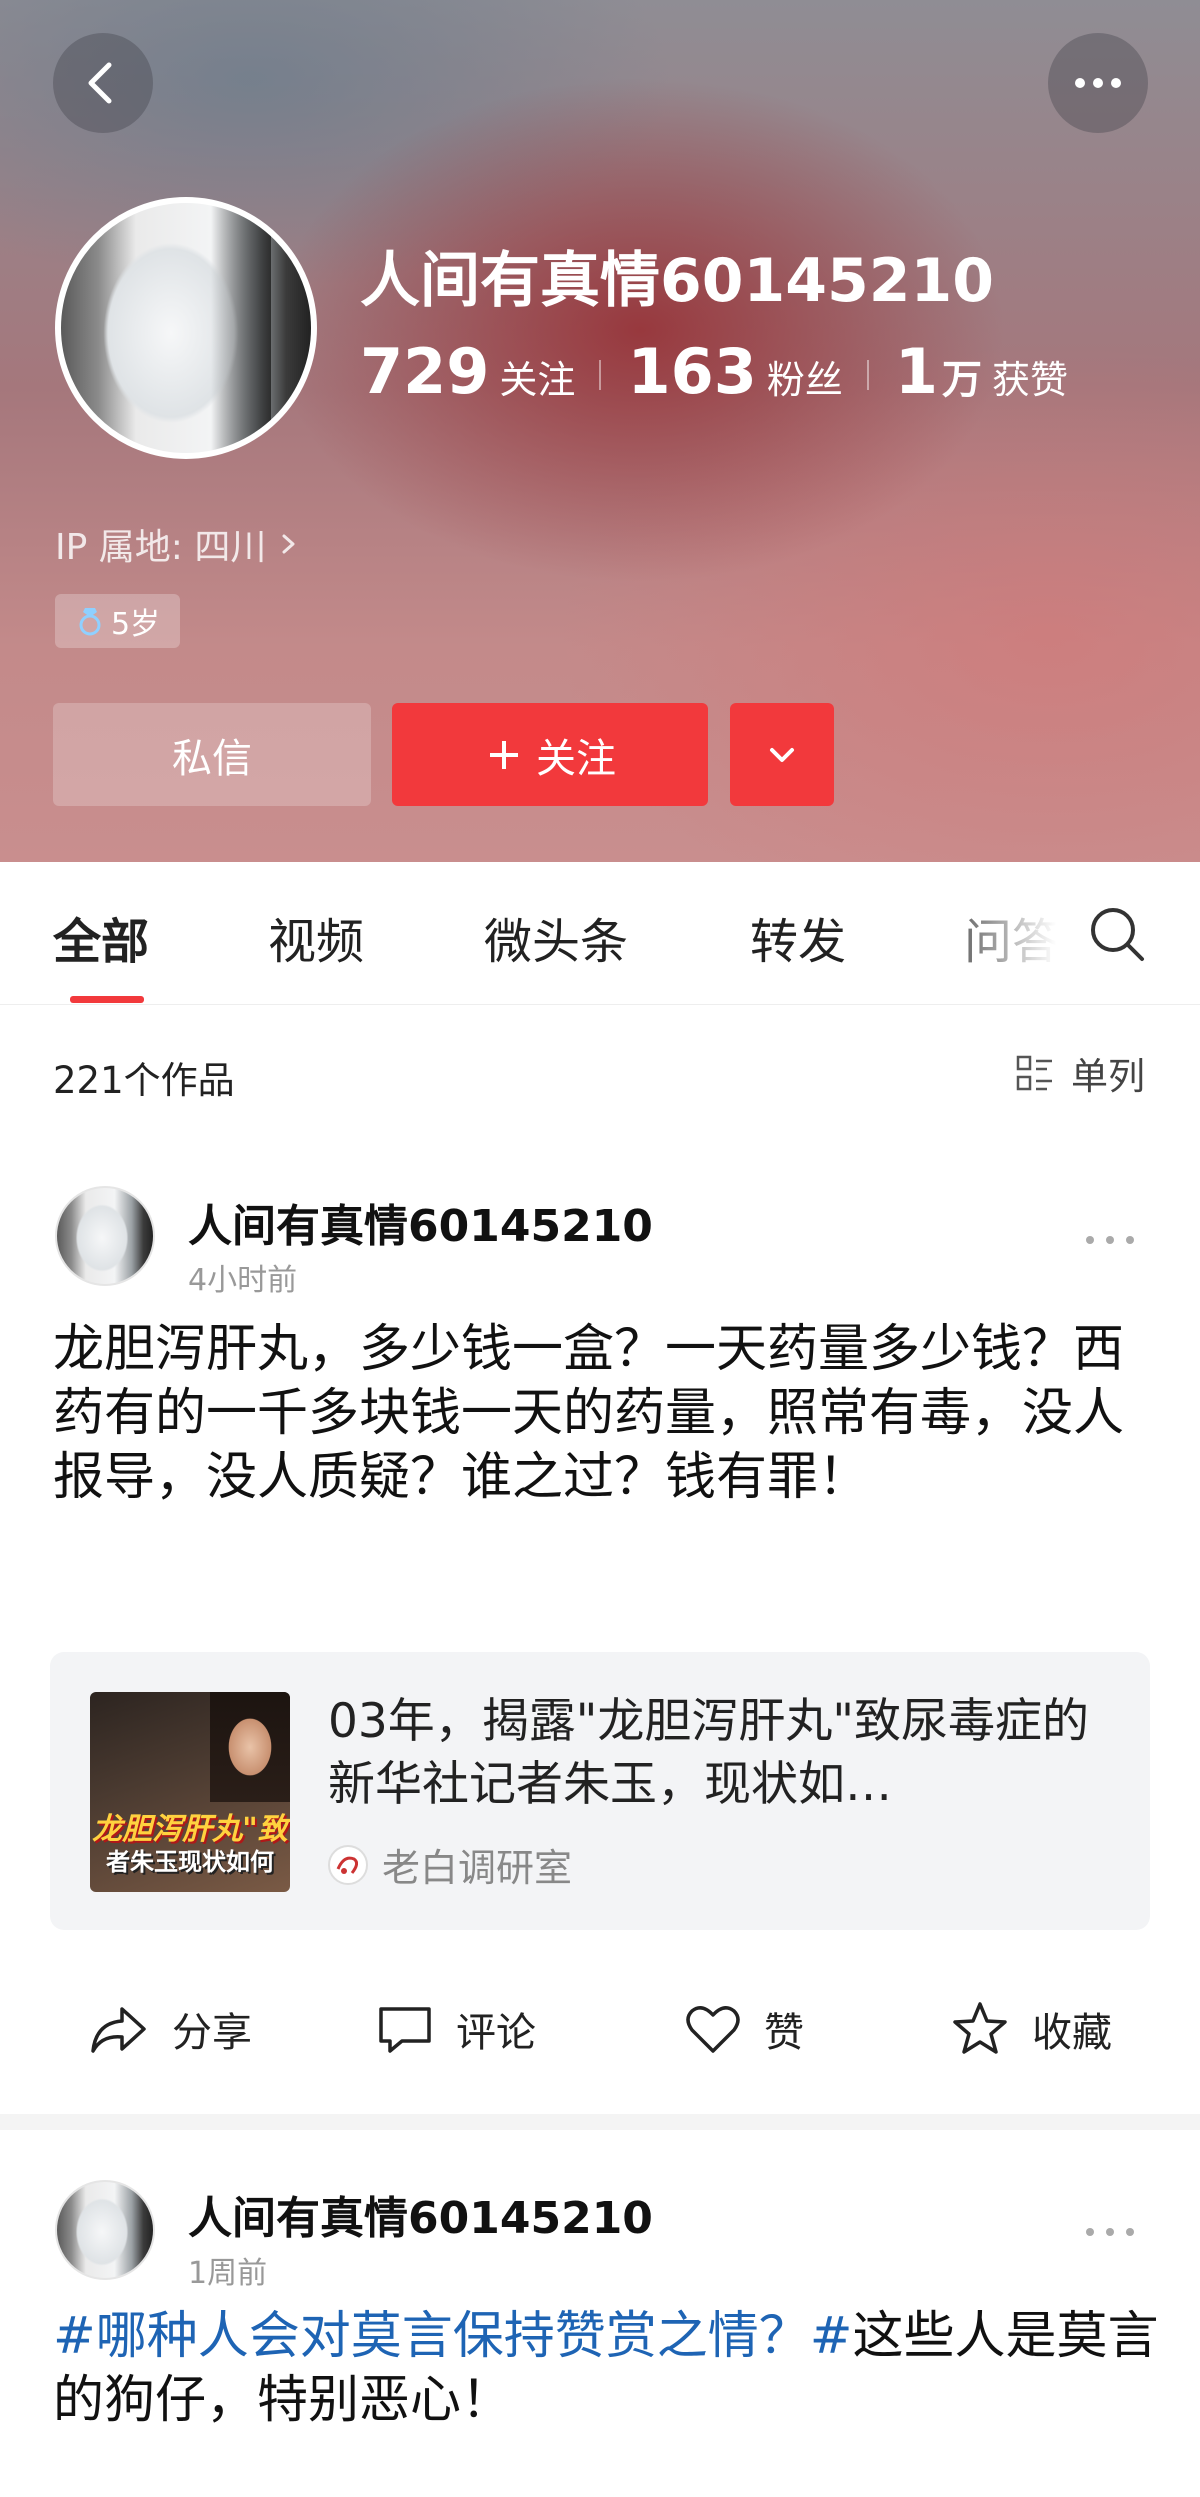  What do you see at coordinates (677, 281) in the screenshot?
I see `profile-username: 人间有真情60145210` at bounding box center [677, 281].